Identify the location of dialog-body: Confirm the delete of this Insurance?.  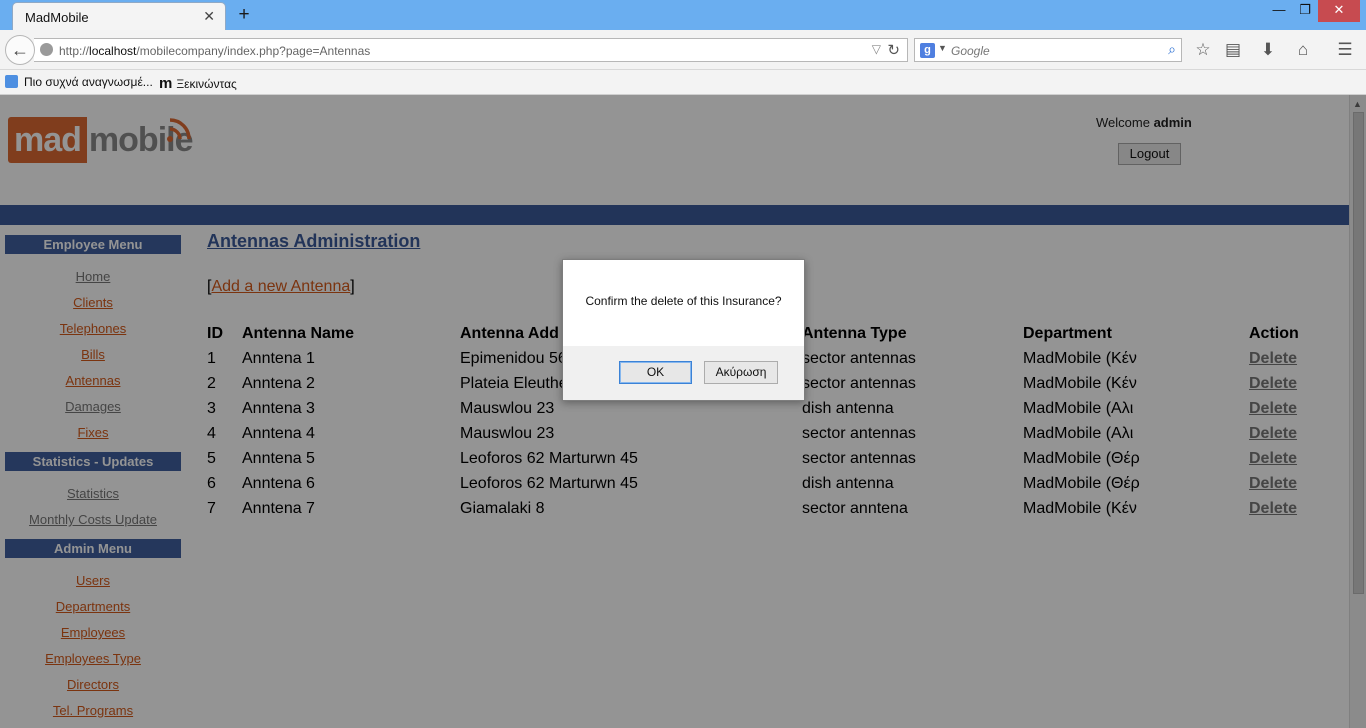
(683, 303).